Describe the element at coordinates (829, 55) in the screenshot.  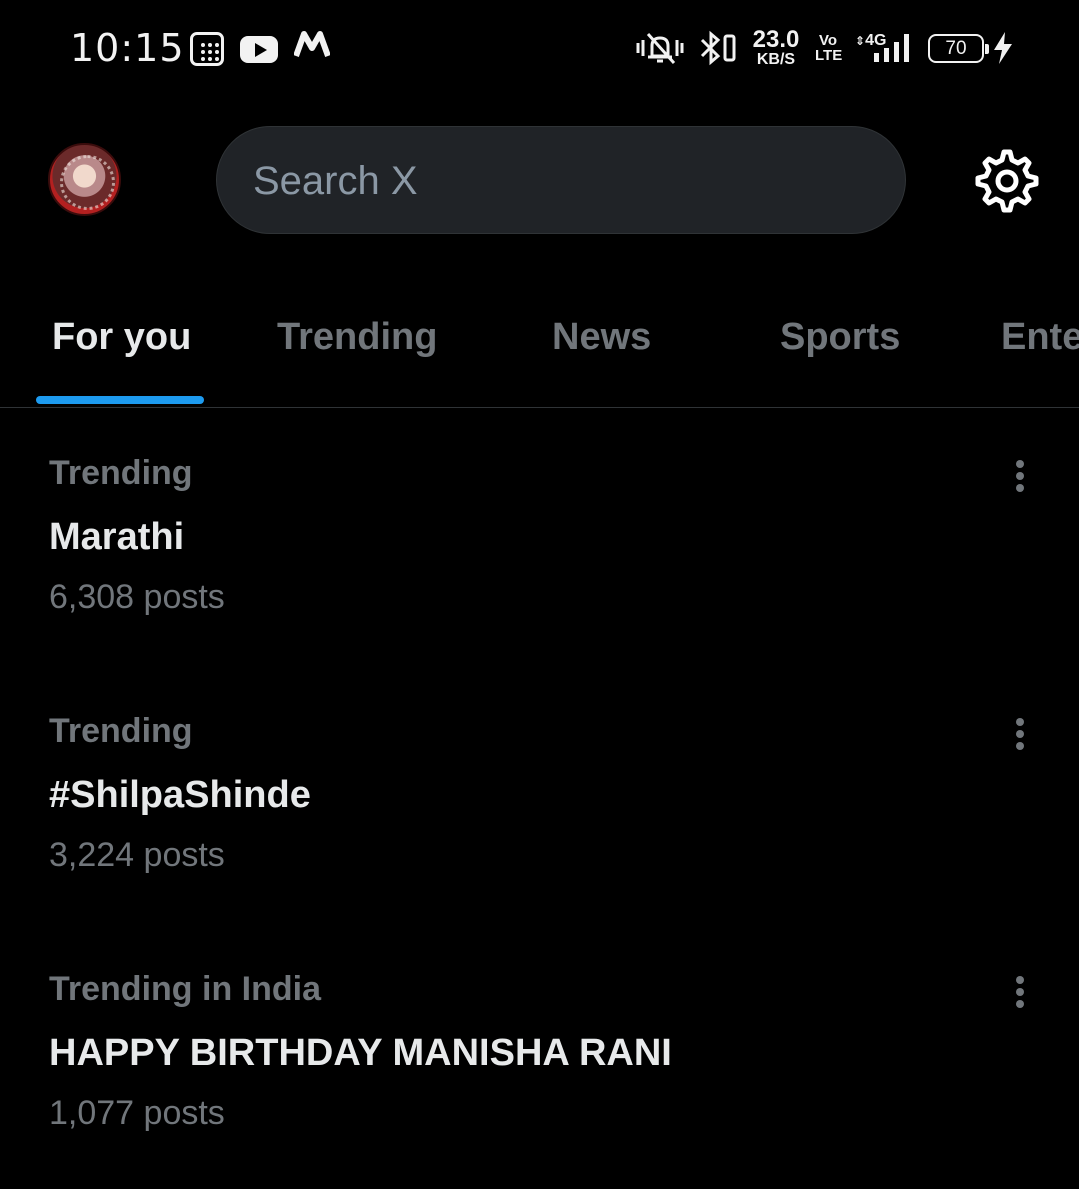
I see `volte-bottom: LTE` at that location.